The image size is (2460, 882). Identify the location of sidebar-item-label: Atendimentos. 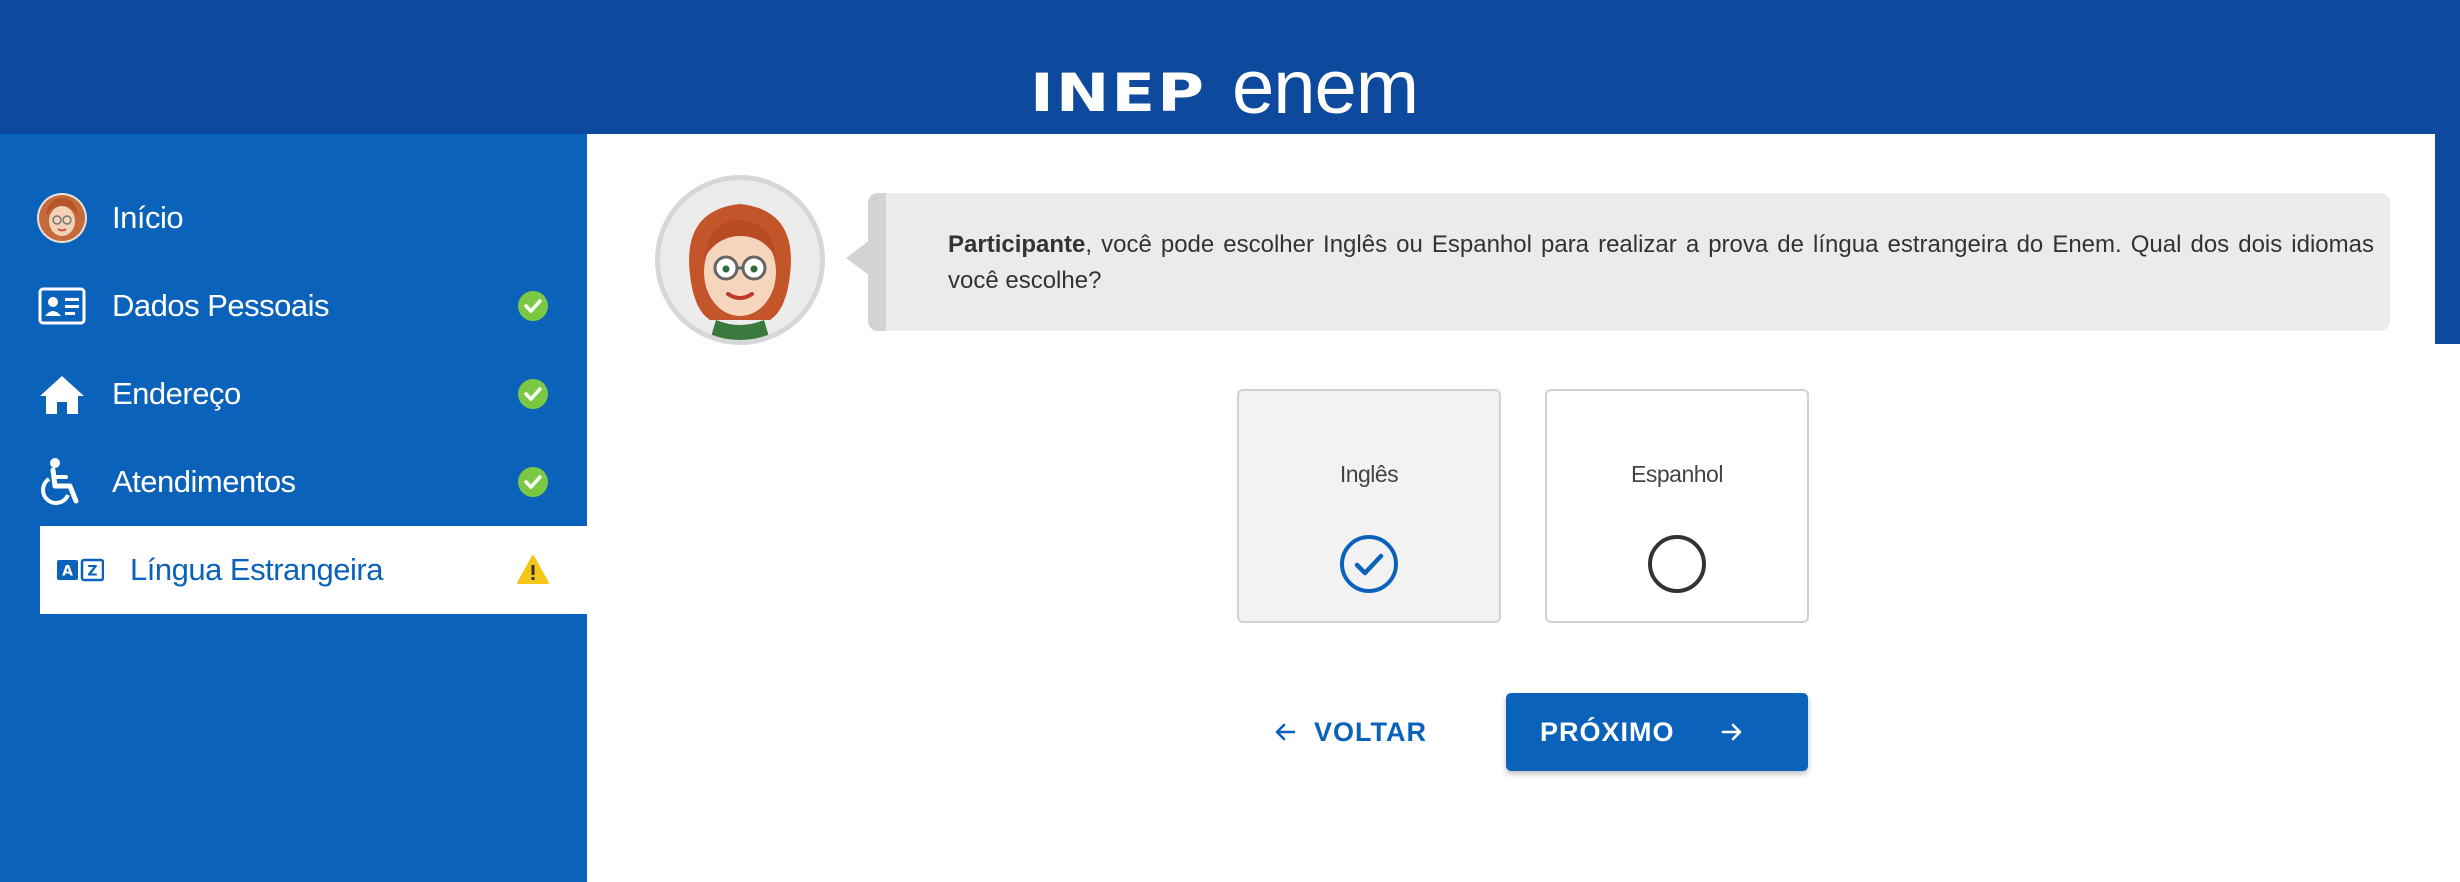
(204, 481).